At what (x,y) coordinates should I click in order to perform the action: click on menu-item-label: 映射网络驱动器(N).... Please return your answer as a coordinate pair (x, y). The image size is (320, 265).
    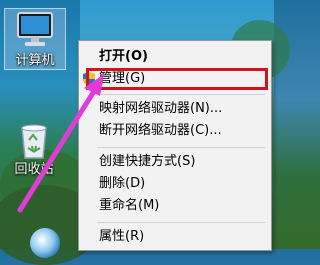
    Looking at the image, I should click on (161, 108).